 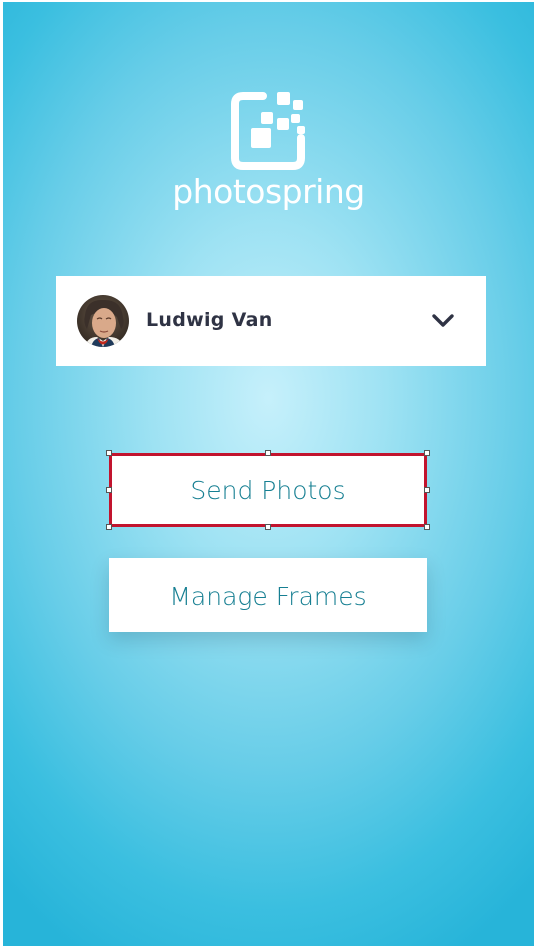 I want to click on send-photos-button: Send Photos, so click(x=268, y=490).